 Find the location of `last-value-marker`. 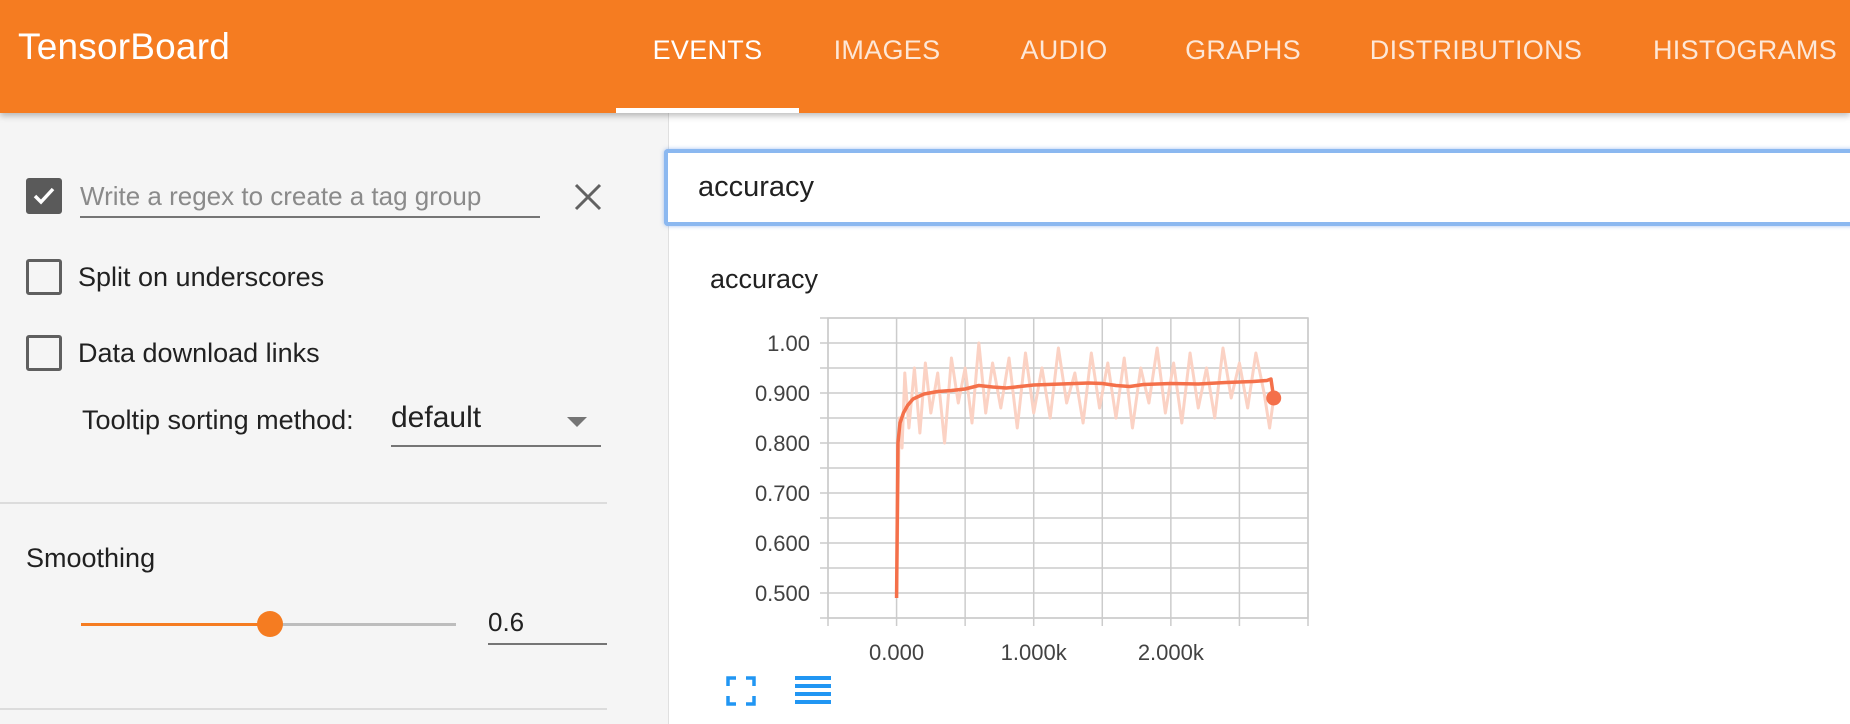

last-value-marker is located at coordinates (1274, 398).